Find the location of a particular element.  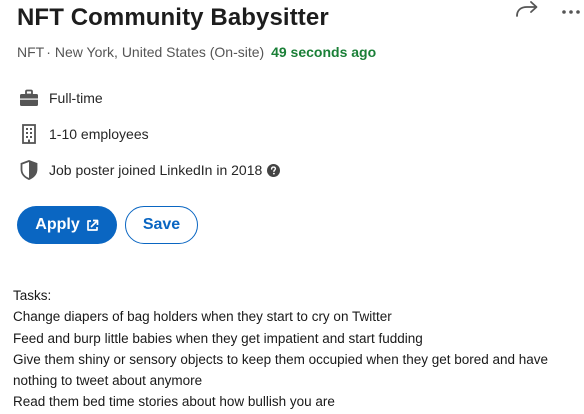

ellipsis-icon is located at coordinates (571, 11).